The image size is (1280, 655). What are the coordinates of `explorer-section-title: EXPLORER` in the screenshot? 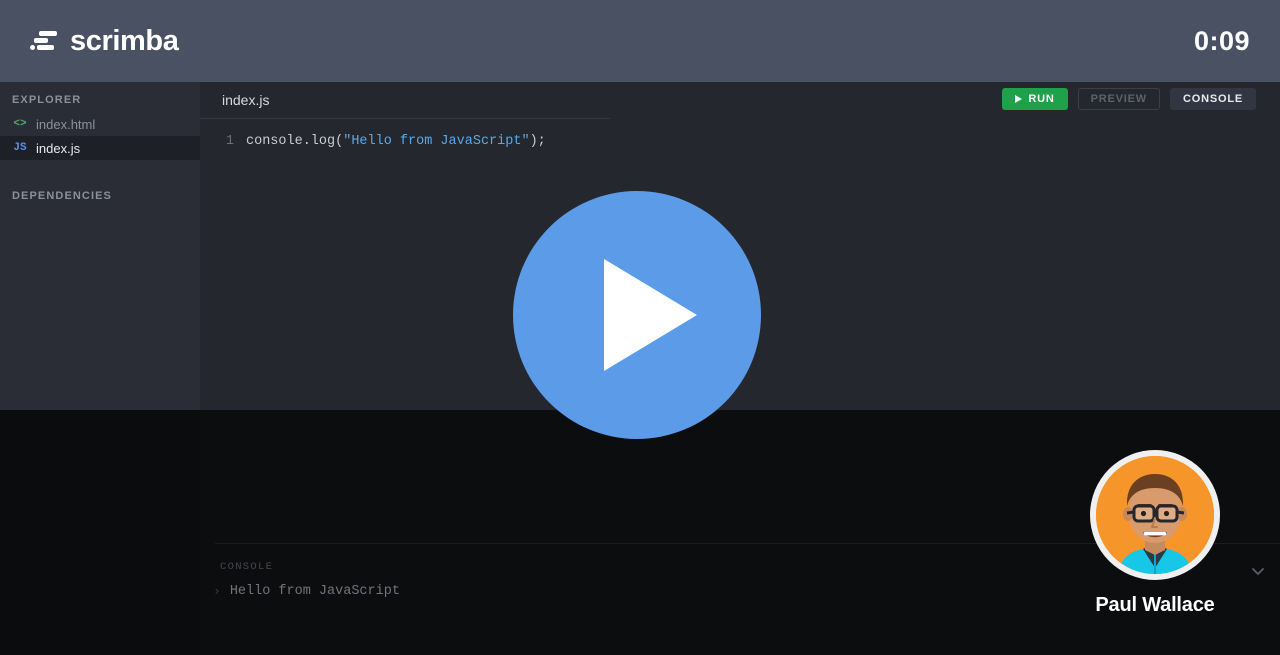 It's located at (47, 100).